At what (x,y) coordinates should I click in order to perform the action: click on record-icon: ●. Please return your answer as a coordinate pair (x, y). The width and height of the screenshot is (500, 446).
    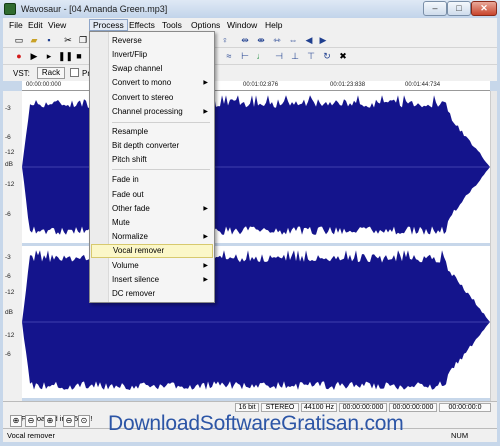
    Looking at the image, I should click on (19, 56).